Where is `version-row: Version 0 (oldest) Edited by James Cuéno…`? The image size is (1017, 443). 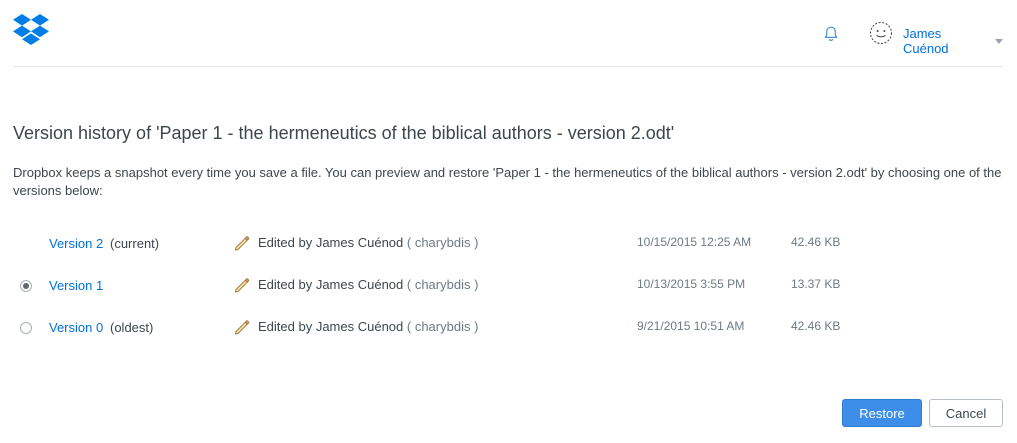
version-row: Version 0 (oldest) Edited by James Cuéno… is located at coordinates (508, 329).